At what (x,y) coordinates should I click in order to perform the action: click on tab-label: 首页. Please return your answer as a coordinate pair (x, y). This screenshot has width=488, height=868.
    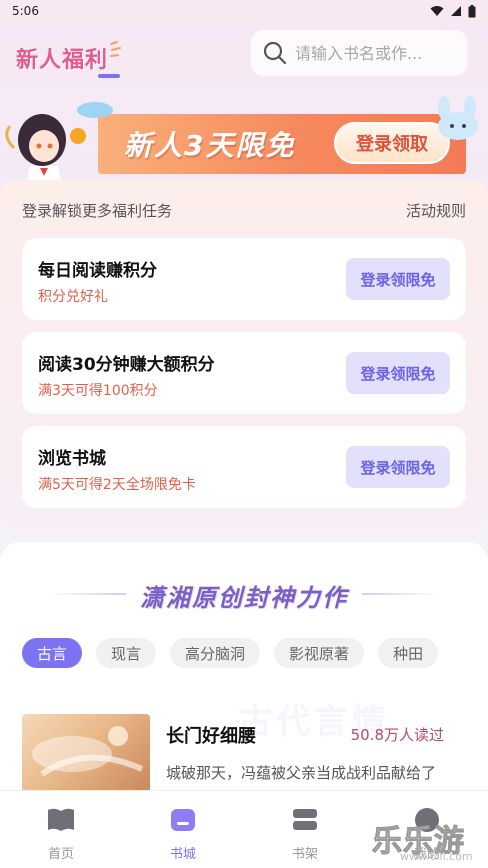
    Looking at the image, I should click on (60, 854).